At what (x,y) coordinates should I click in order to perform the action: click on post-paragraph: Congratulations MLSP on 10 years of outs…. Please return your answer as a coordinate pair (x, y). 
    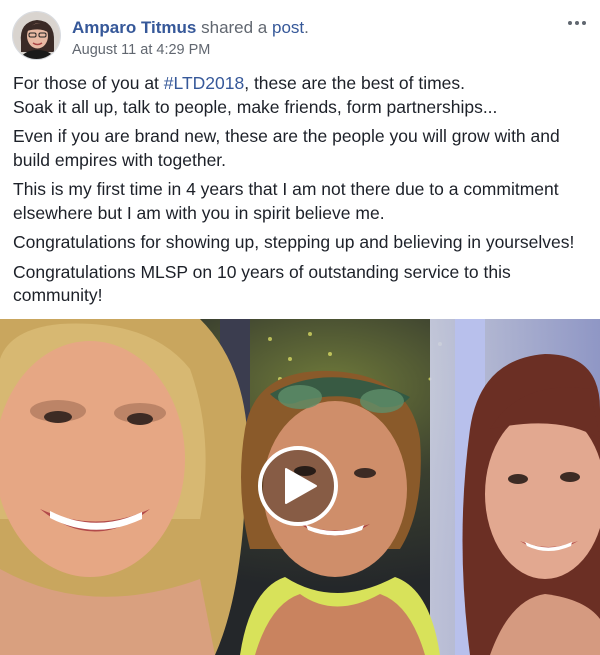
    Looking at the image, I should click on (303, 284).